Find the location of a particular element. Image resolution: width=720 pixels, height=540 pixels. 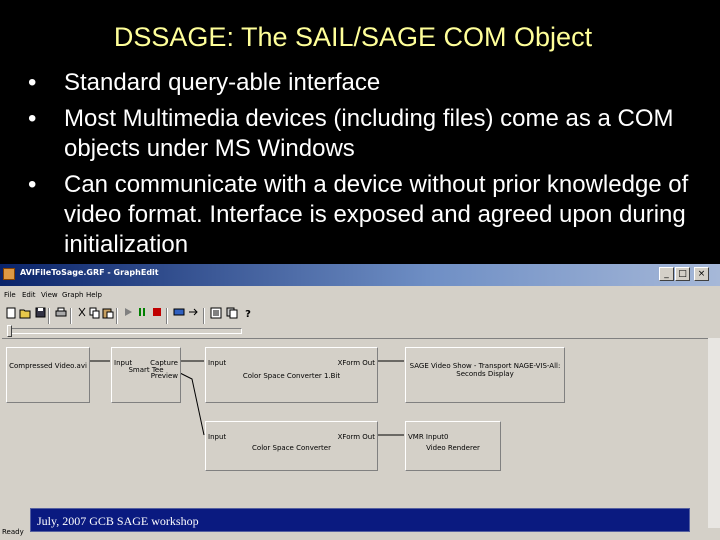

vertical-scrollbar is located at coordinates (714, 433).